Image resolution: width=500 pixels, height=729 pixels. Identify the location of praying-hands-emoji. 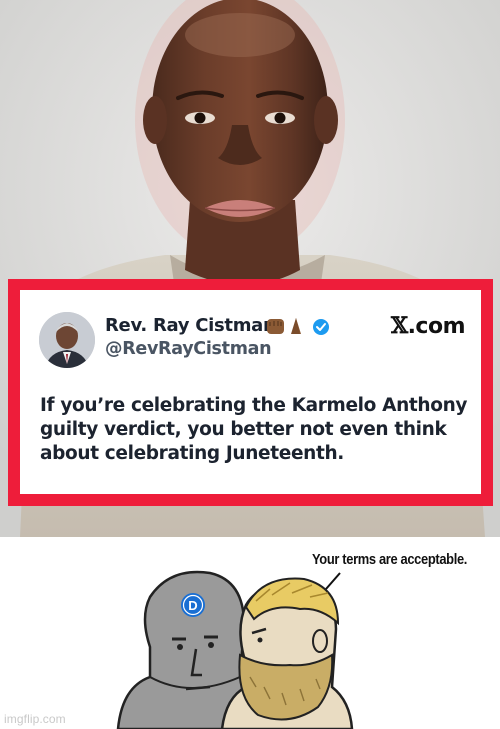
(296, 326).